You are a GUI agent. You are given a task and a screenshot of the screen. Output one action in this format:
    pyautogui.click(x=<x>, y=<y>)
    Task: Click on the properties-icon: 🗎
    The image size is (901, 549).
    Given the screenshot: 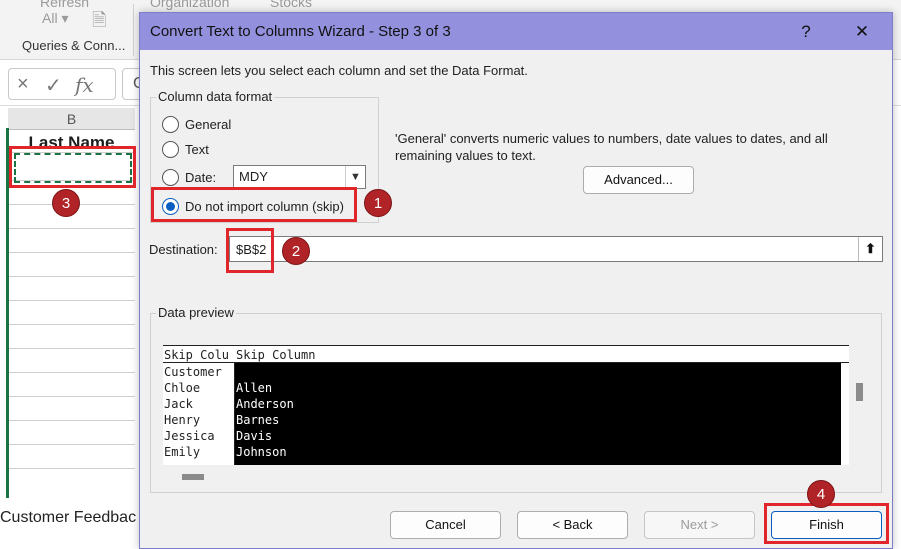 What is the action you would take?
    pyautogui.click(x=99, y=23)
    